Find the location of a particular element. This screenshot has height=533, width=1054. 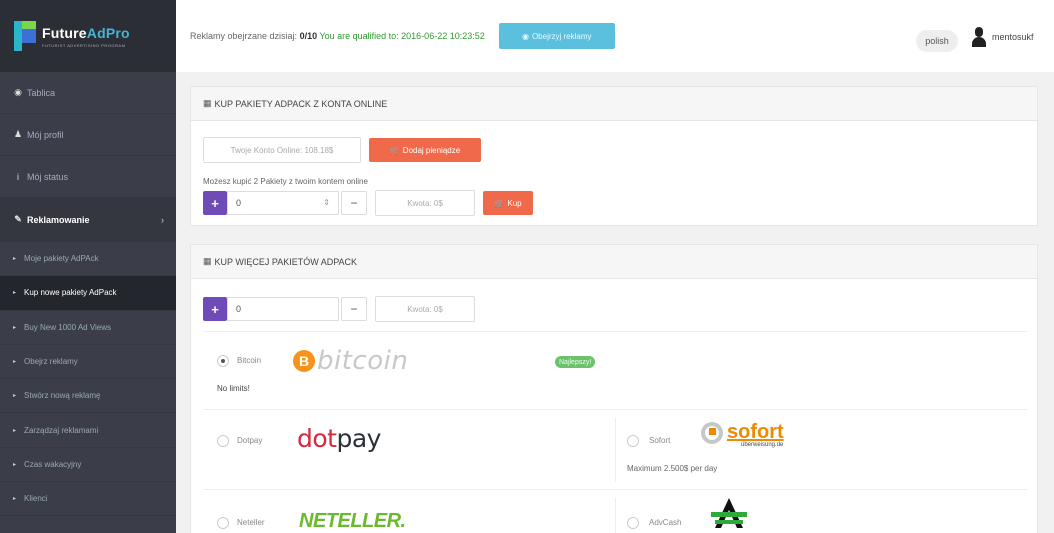

user-icon: ♟ is located at coordinates (18, 134).